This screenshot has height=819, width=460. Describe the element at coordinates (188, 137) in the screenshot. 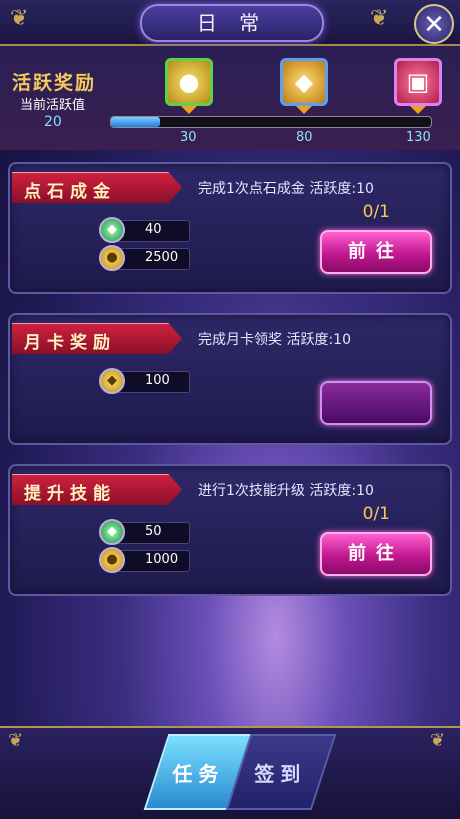

I see `milestone-label: 30` at that location.